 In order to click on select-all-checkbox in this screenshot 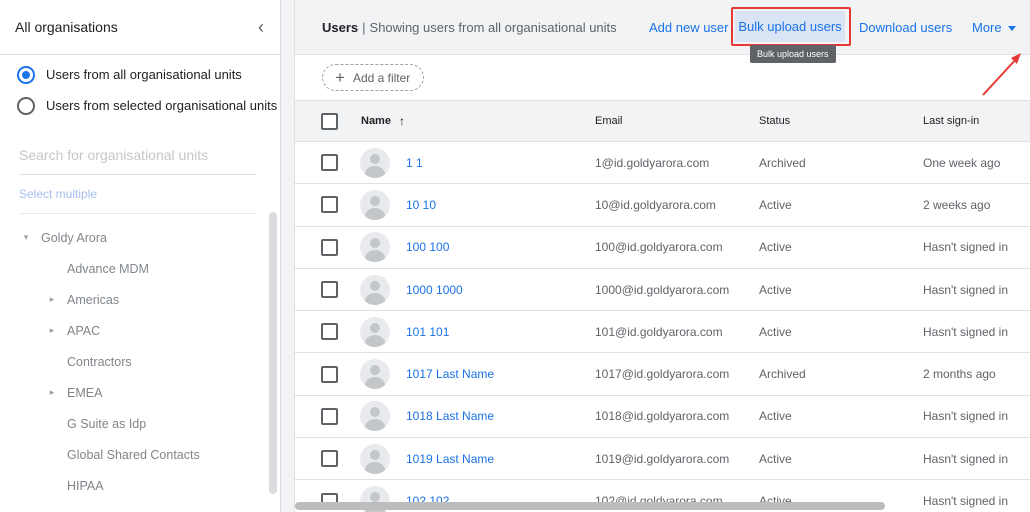, I will do `click(329, 121)`.